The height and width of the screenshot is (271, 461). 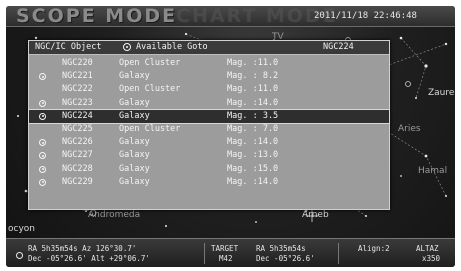 I want to click on galaxy-marker-icon, so click(x=408, y=84).